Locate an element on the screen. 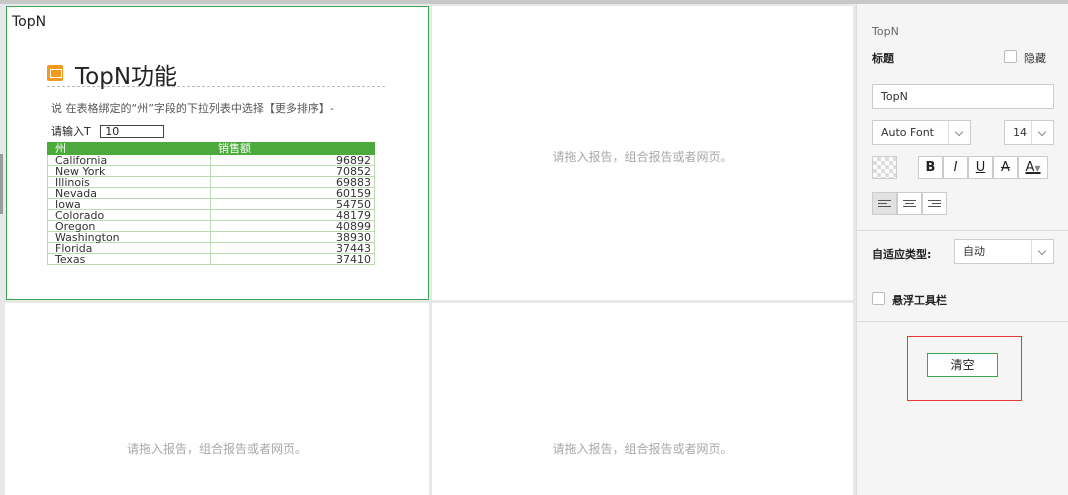 The image size is (1068, 495). font-family-select: Auto Font is located at coordinates (921, 132).